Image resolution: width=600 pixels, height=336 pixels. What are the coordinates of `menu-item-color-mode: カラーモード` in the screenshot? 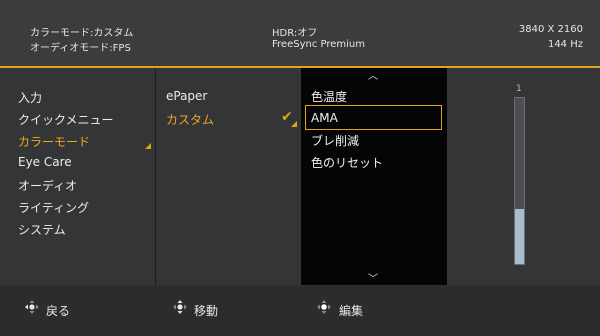 It's located at (54, 141).